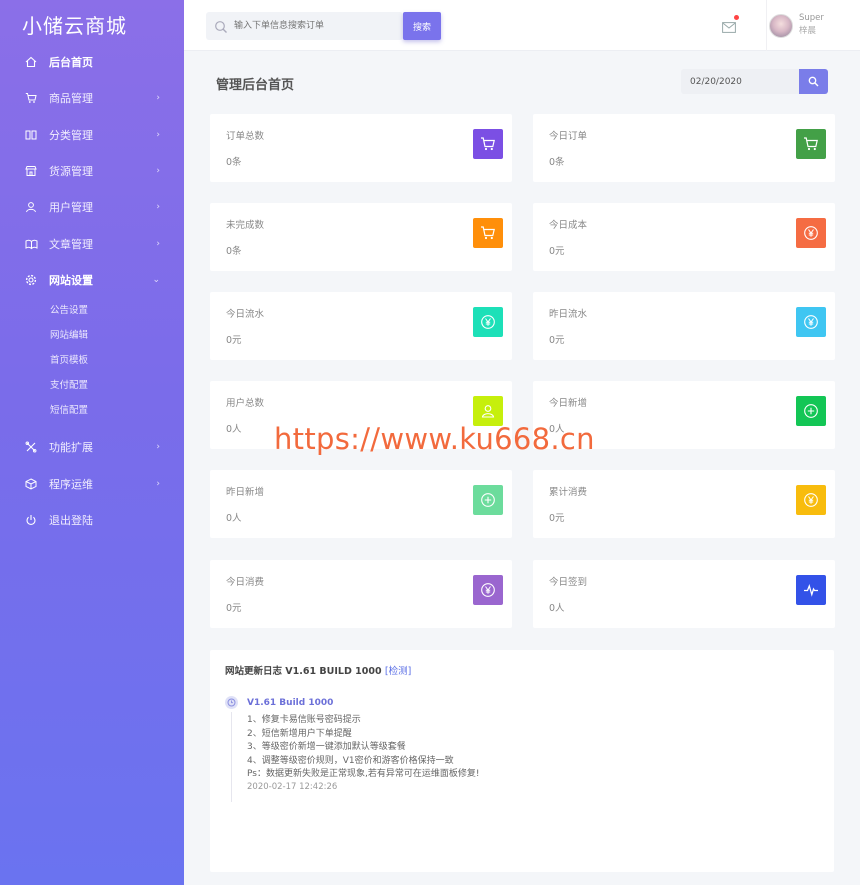 The width and height of the screenshot is (860, 885). I want to click on stat-card: 累计消费 0元, so click(684, 504).